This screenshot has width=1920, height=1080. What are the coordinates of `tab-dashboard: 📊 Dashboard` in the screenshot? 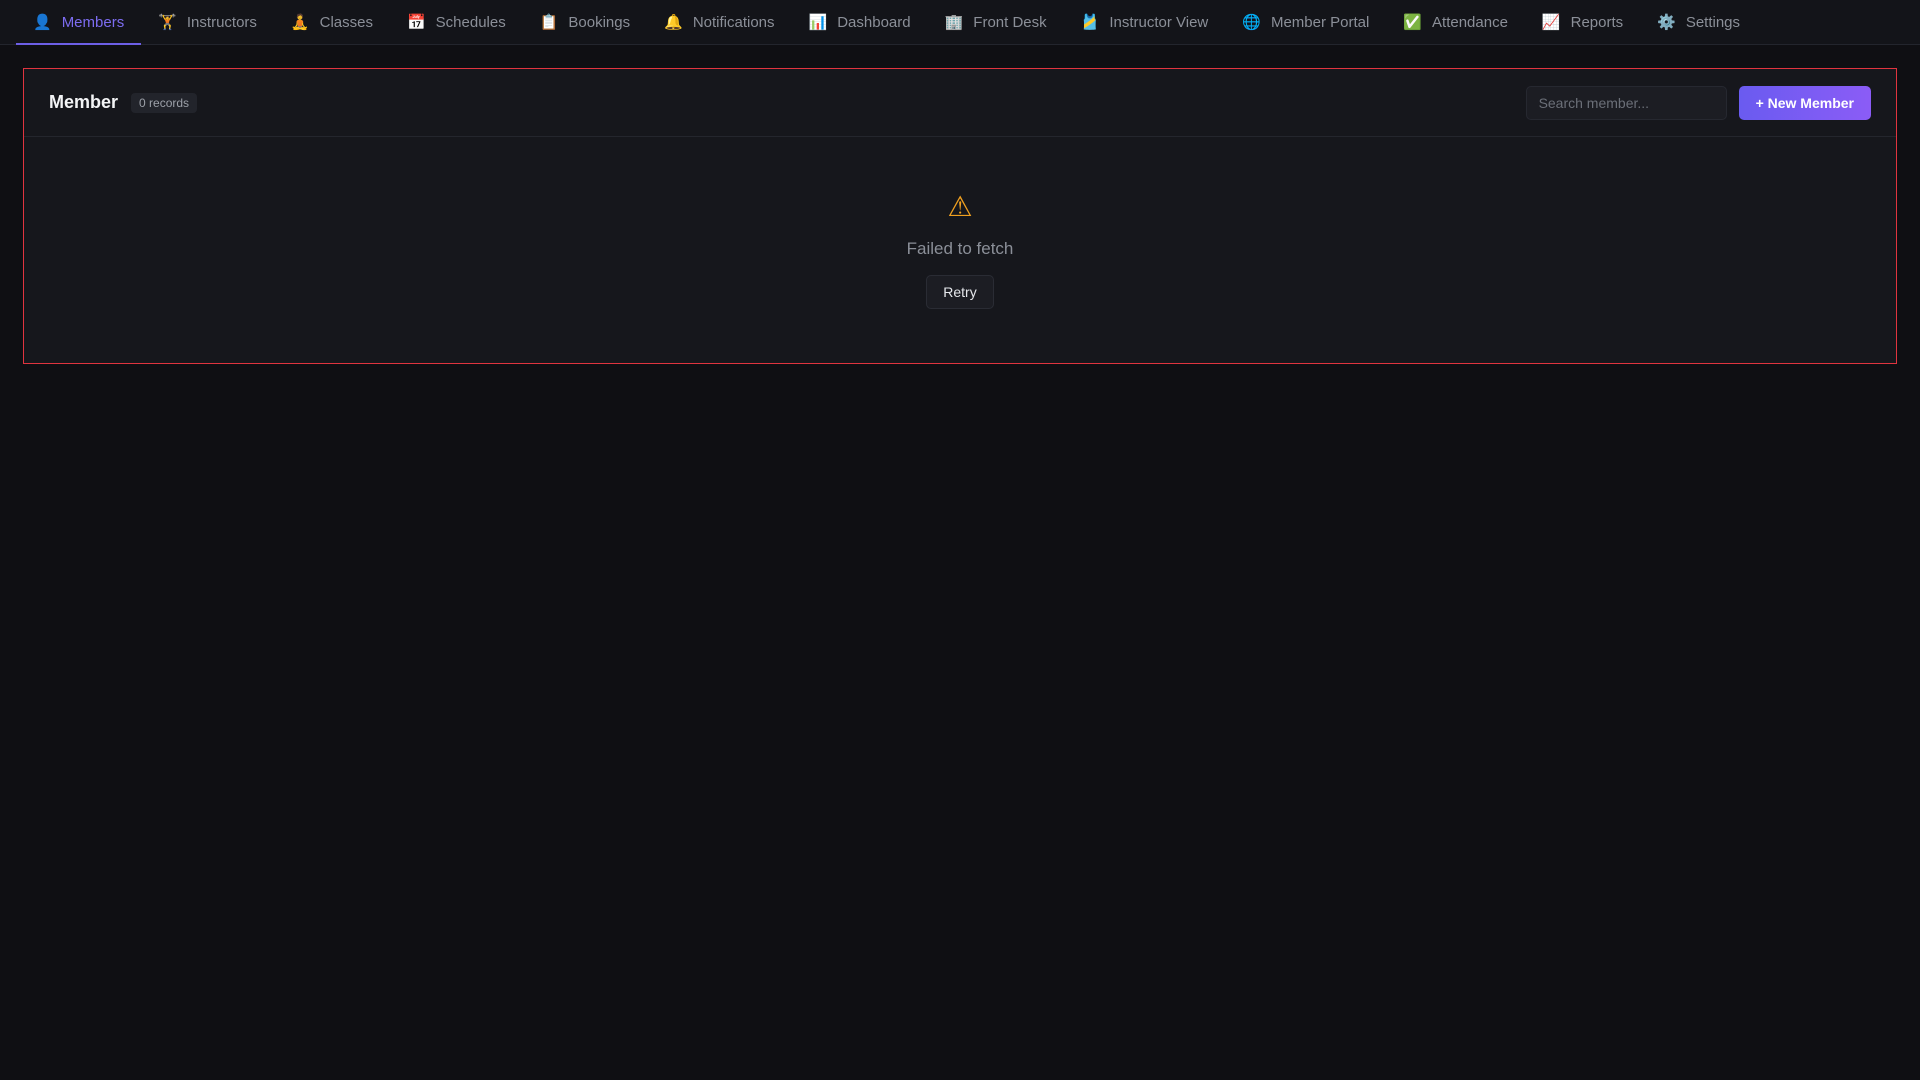 It's located at (860, 22).